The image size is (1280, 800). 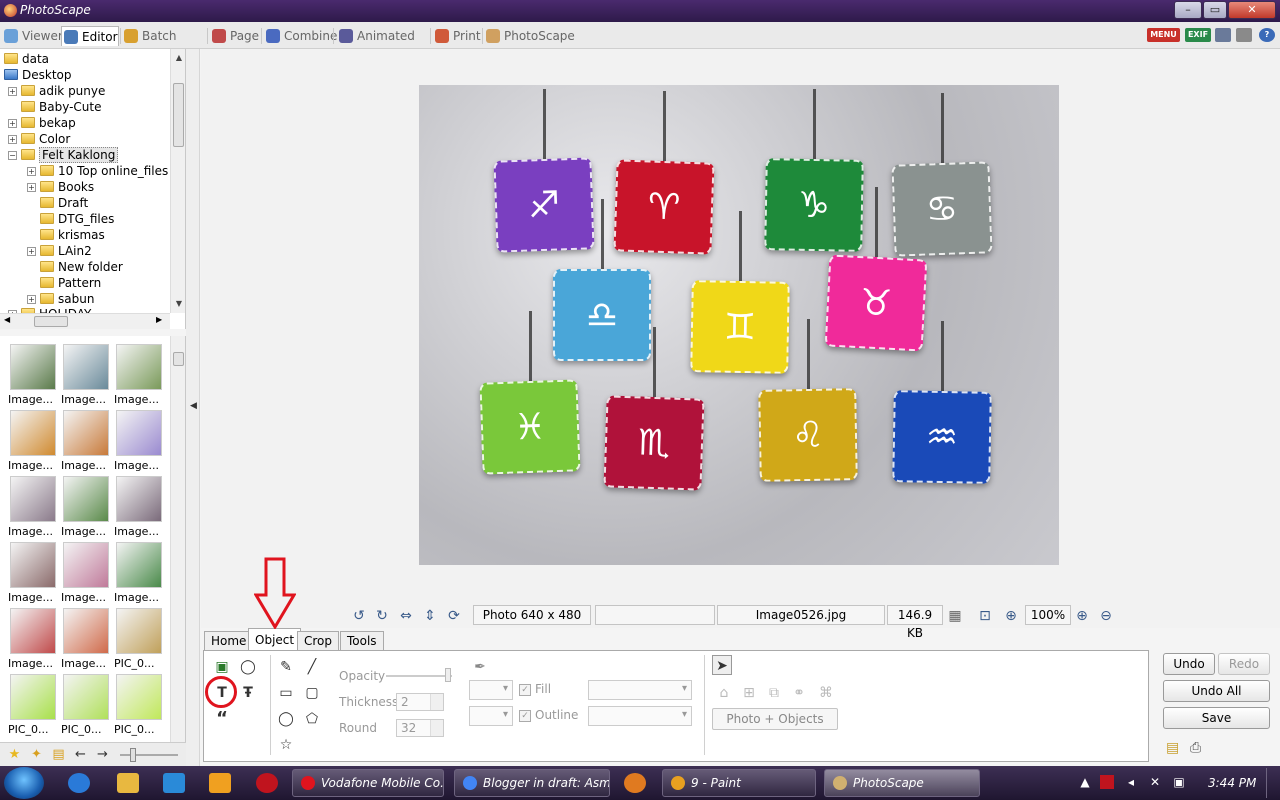 What do you see at coordinates (80, 755) in the screenshot?
I see `back-arrow-icon: ←` at bounding box center [80, 755].